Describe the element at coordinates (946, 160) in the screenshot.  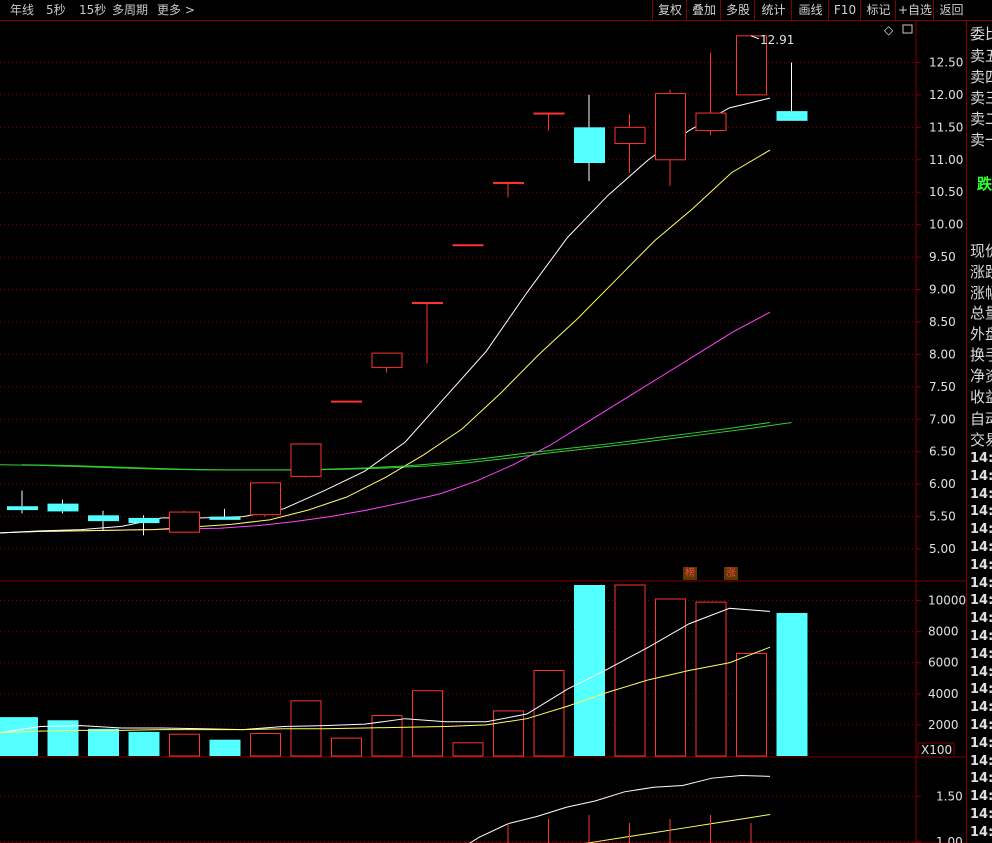
I see `price-tick-label: 11.00` at that location.